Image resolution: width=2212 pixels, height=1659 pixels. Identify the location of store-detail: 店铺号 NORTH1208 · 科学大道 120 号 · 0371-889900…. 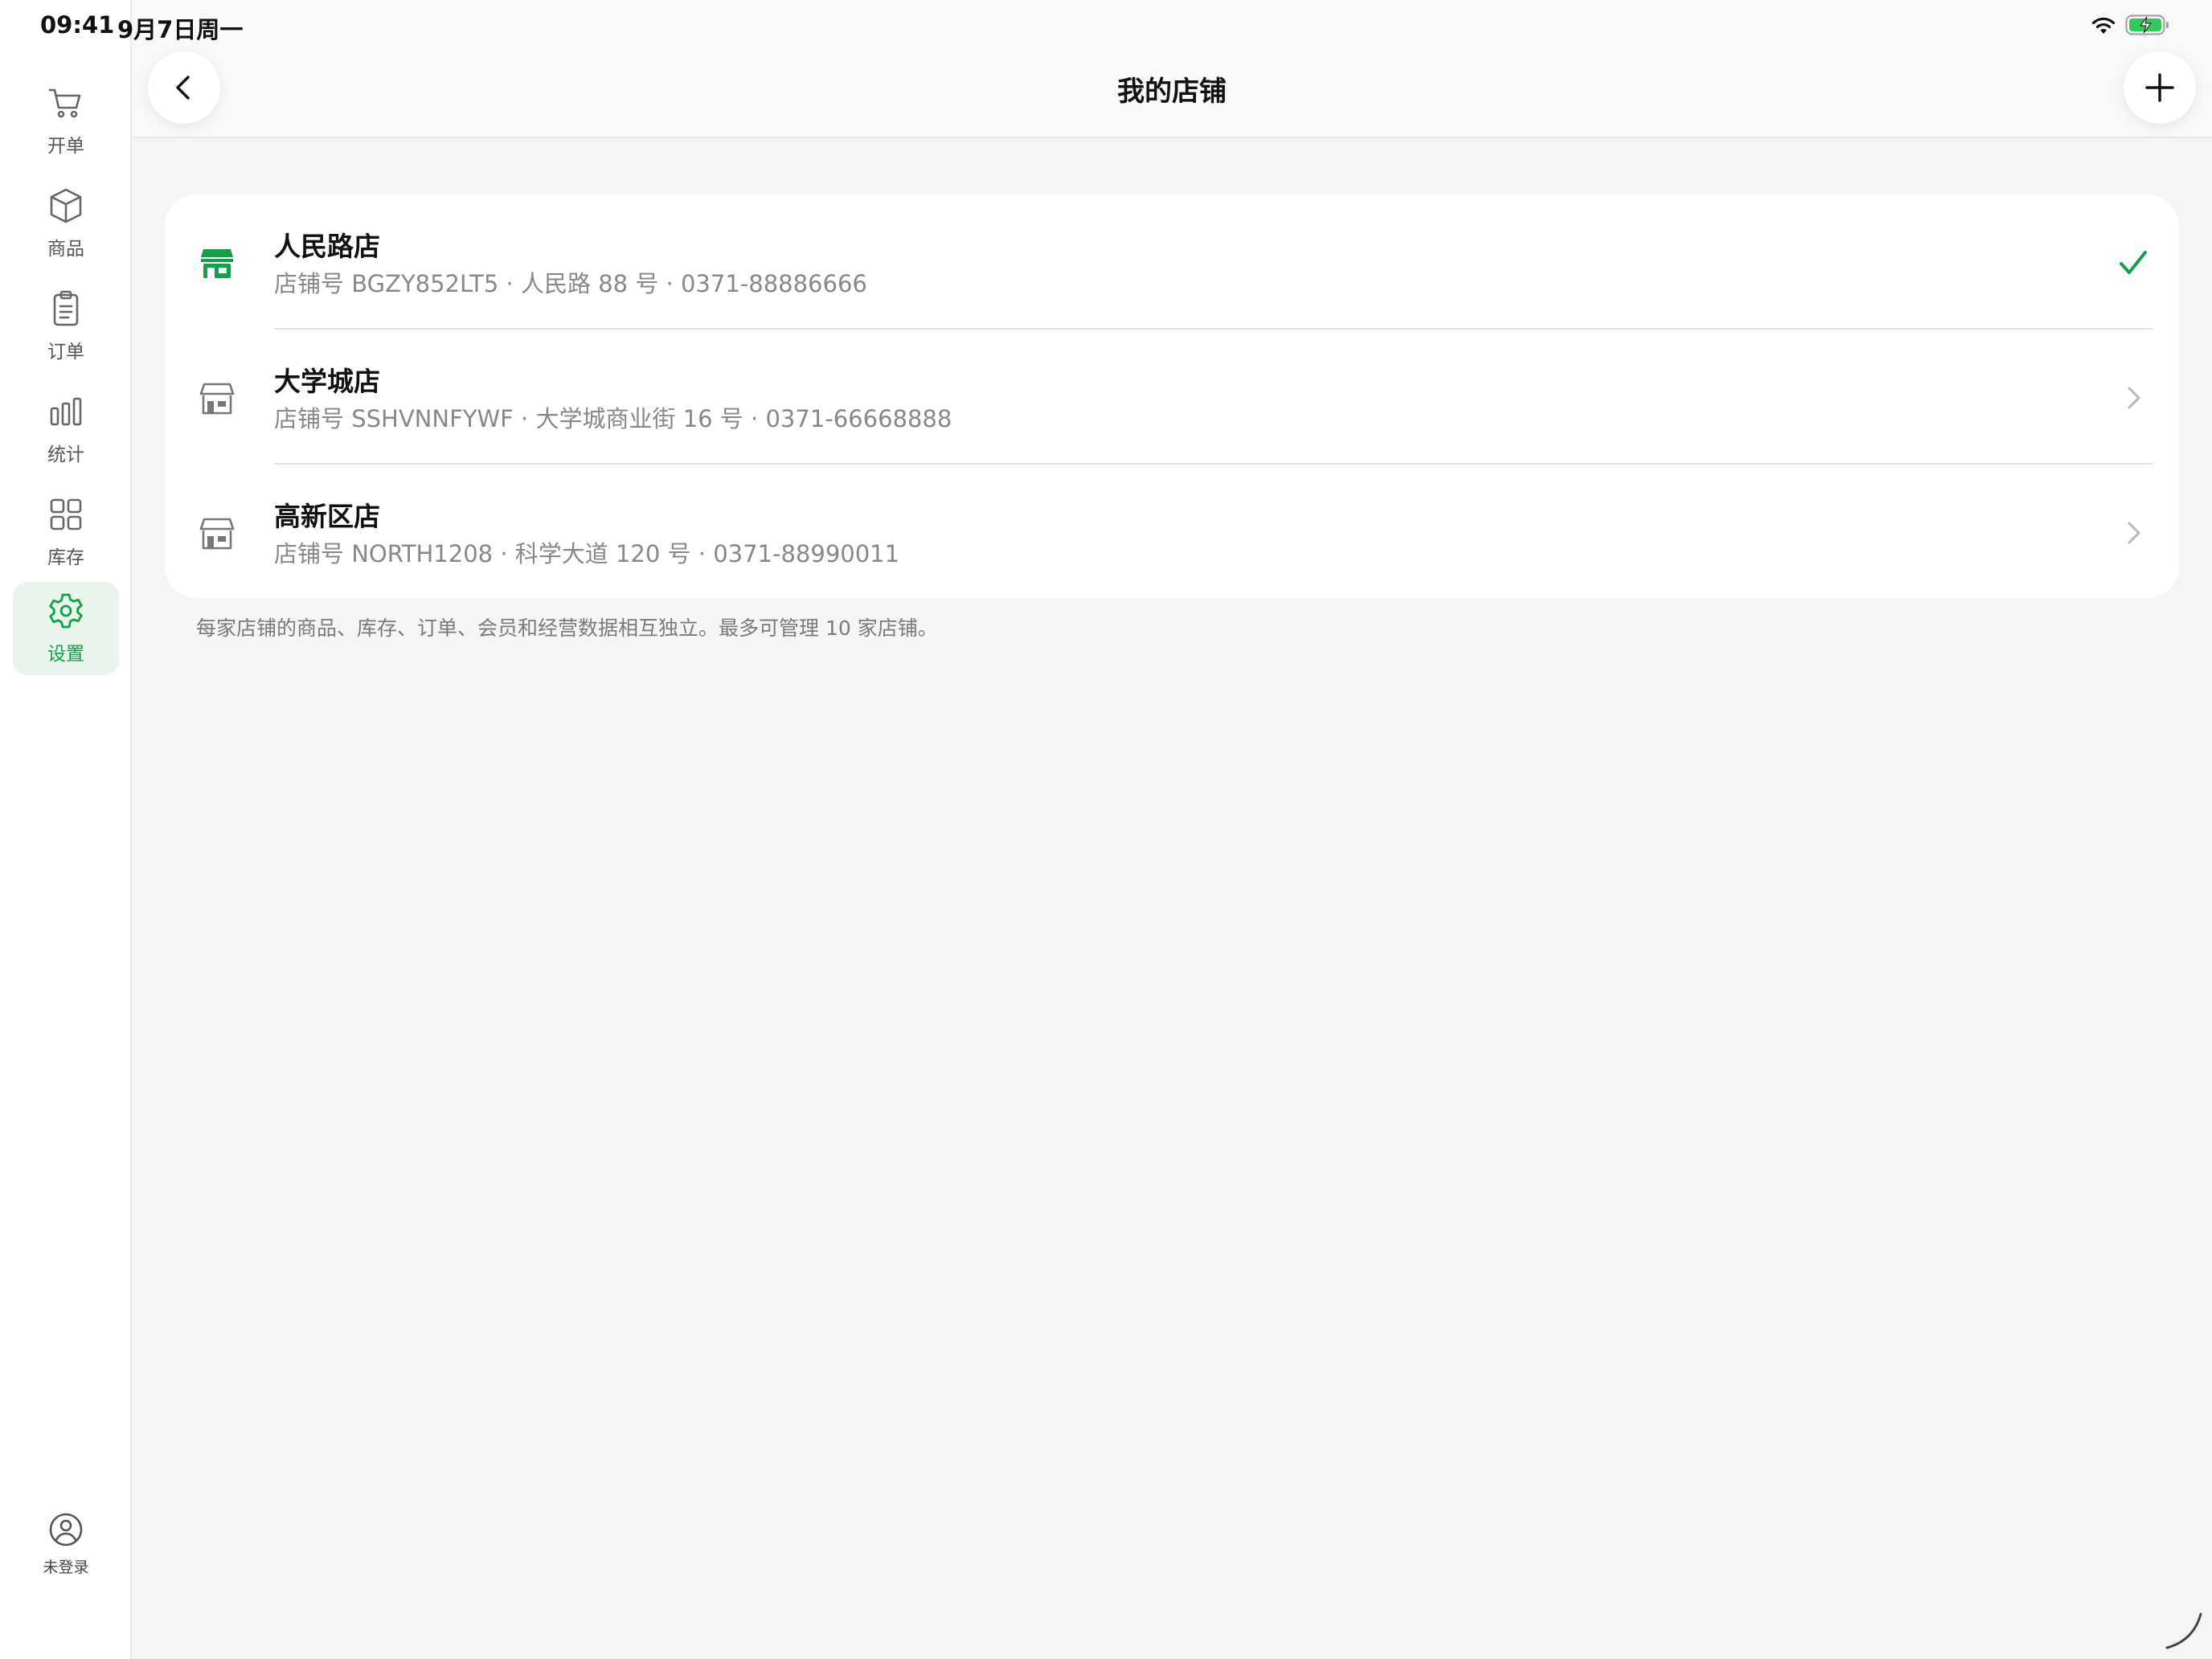
(587, 553).